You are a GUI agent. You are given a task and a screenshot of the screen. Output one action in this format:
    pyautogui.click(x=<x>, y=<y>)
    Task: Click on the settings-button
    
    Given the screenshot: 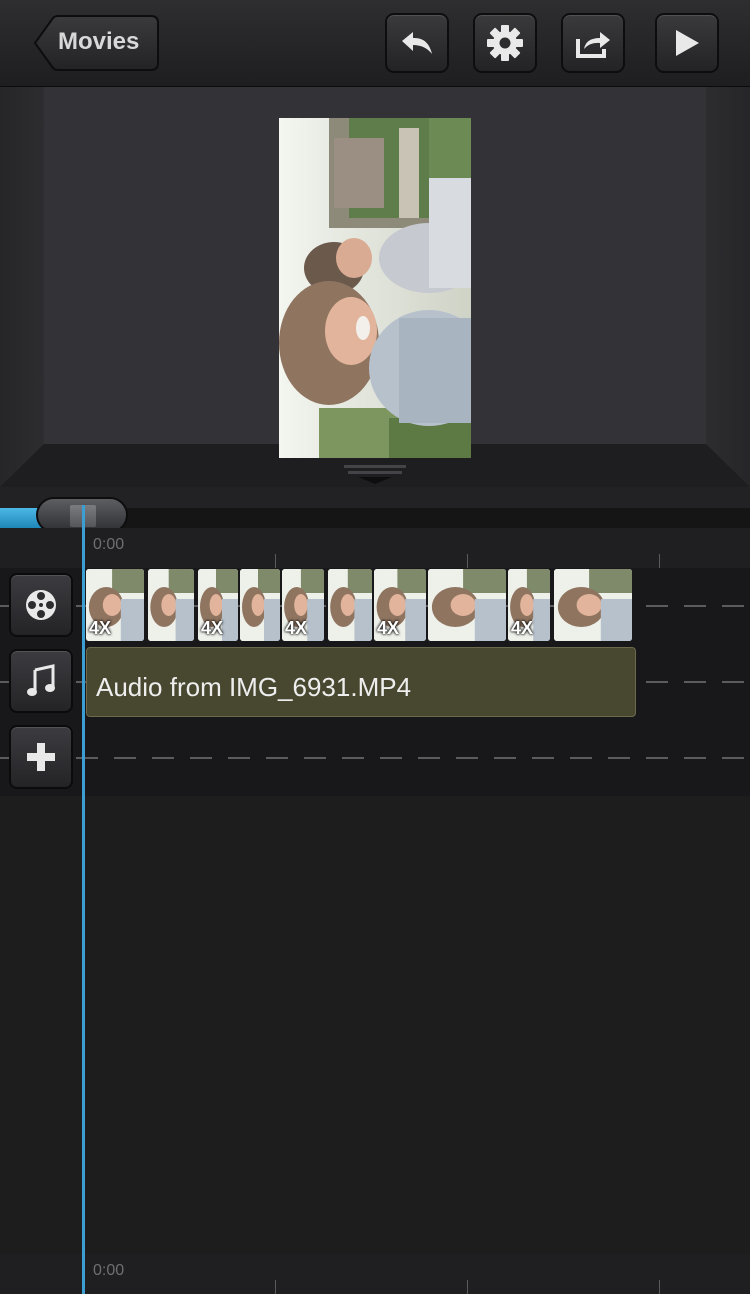 What is the action you would take?
    pyautogui.click(x=505, y=43)
    